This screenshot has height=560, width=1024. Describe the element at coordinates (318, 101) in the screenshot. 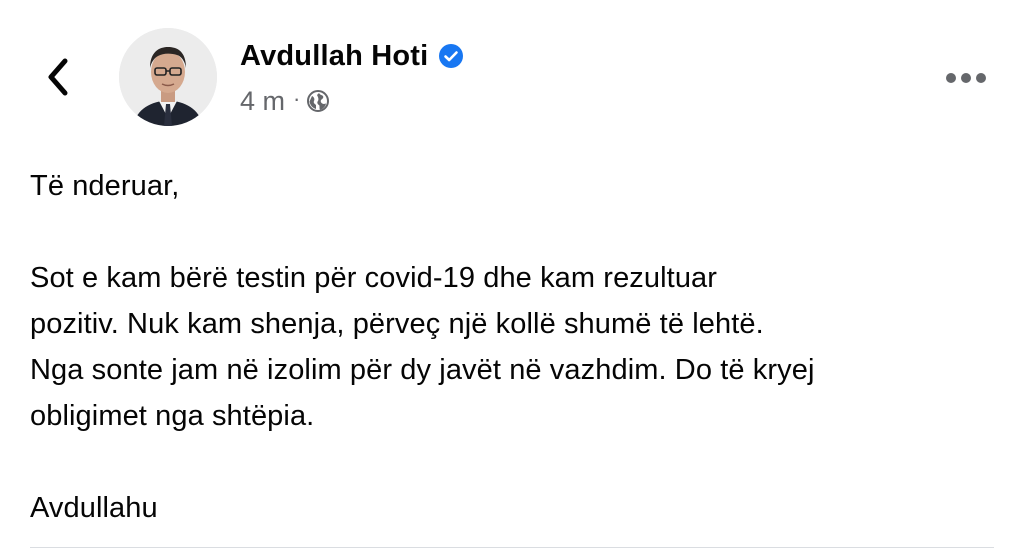

I see `globe-icon` at that location.